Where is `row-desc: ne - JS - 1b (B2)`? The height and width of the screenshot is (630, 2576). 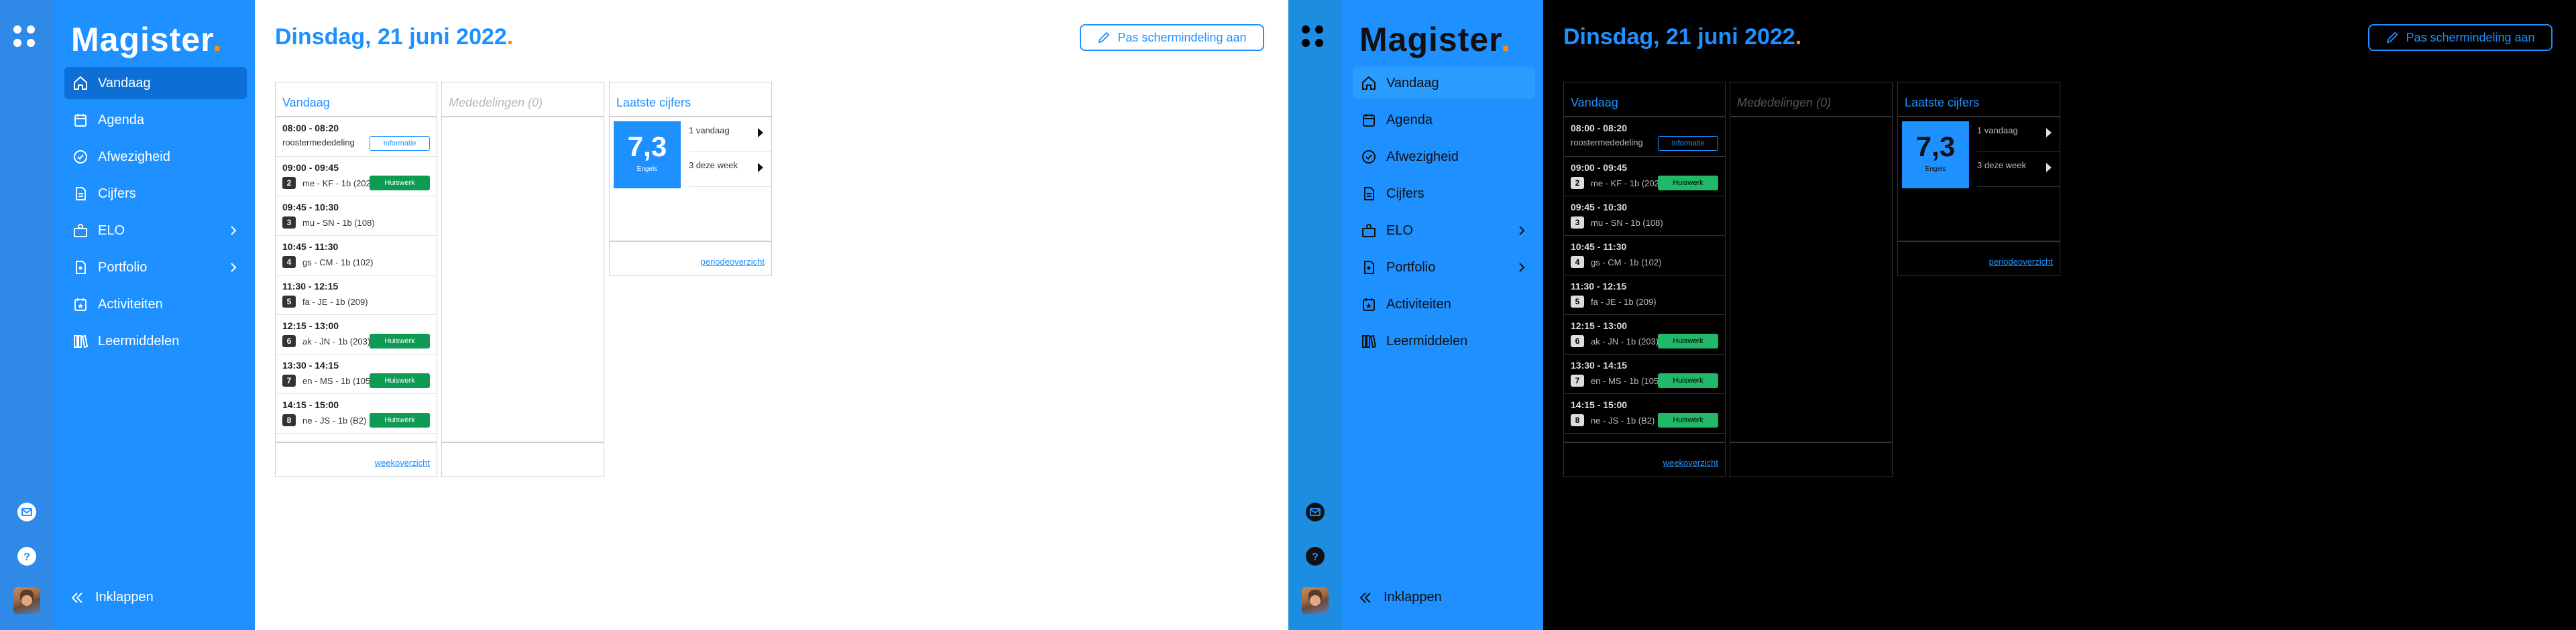 row-desc: ne - JS - 1b (B2) is located at coordinates (334, 420).